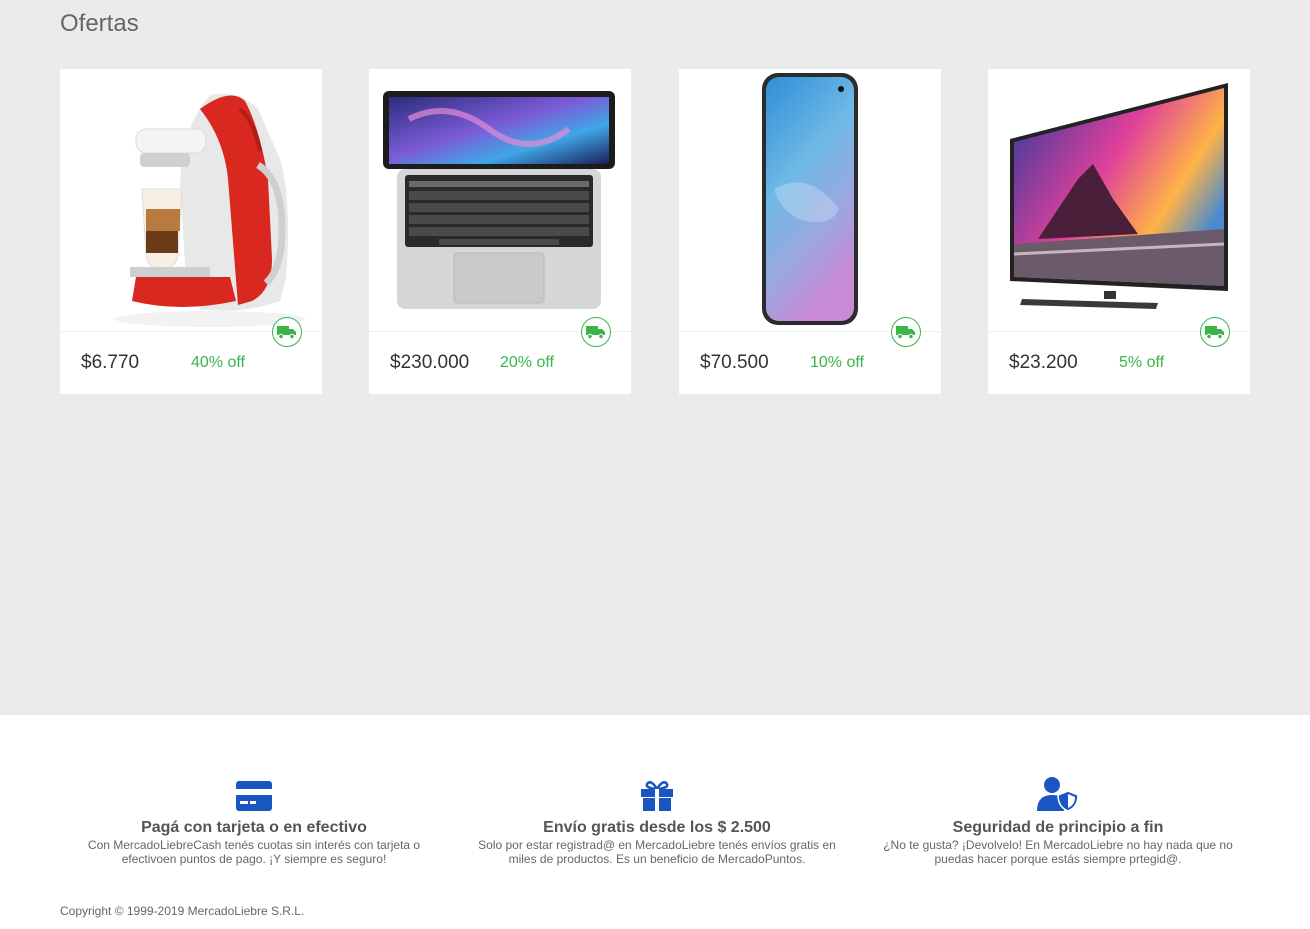  What do you see at coordinates (254, 793) in the screenshot?
I see `credit-card-icon` at bounding box center [254, 793].